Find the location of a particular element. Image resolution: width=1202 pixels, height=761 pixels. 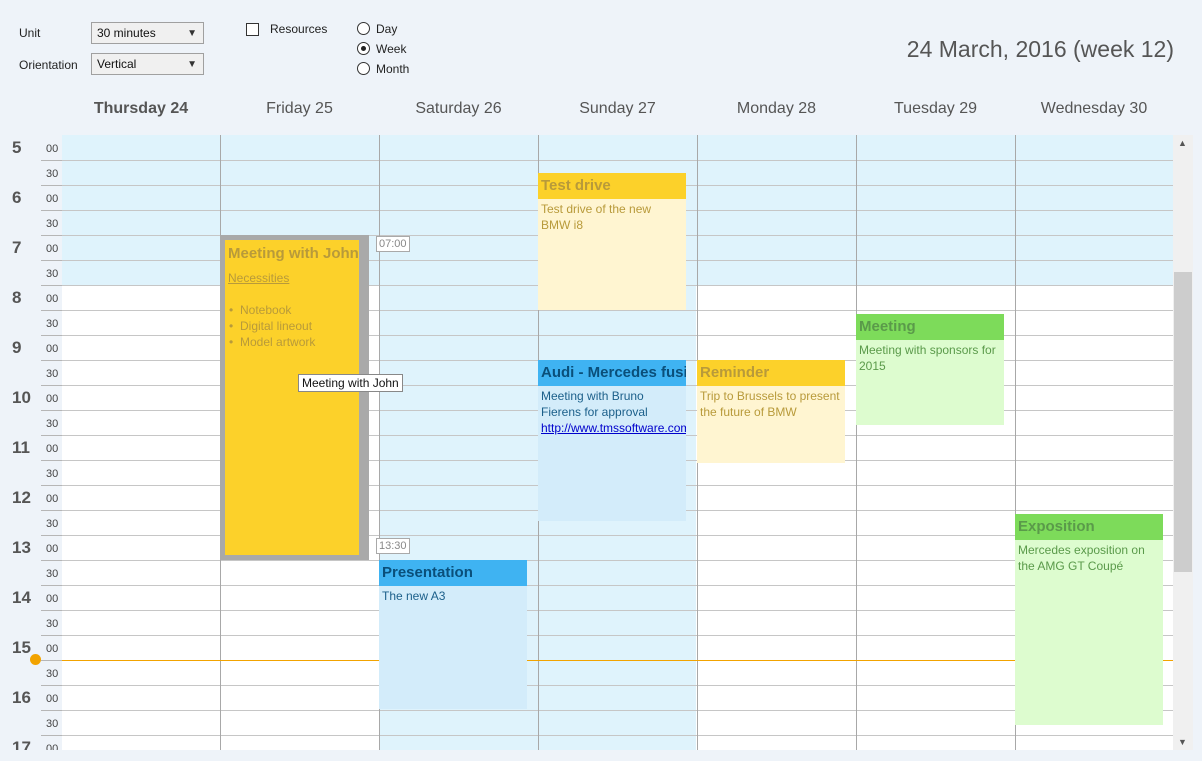

day-header-thursday: Thursday 24 is located at coordinates (141, 111).